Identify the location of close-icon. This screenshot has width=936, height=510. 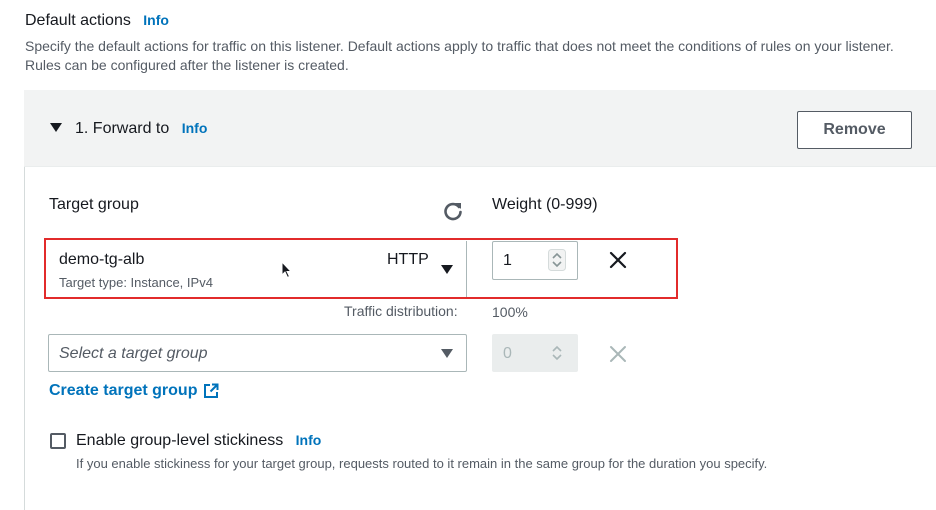
(618, 354).